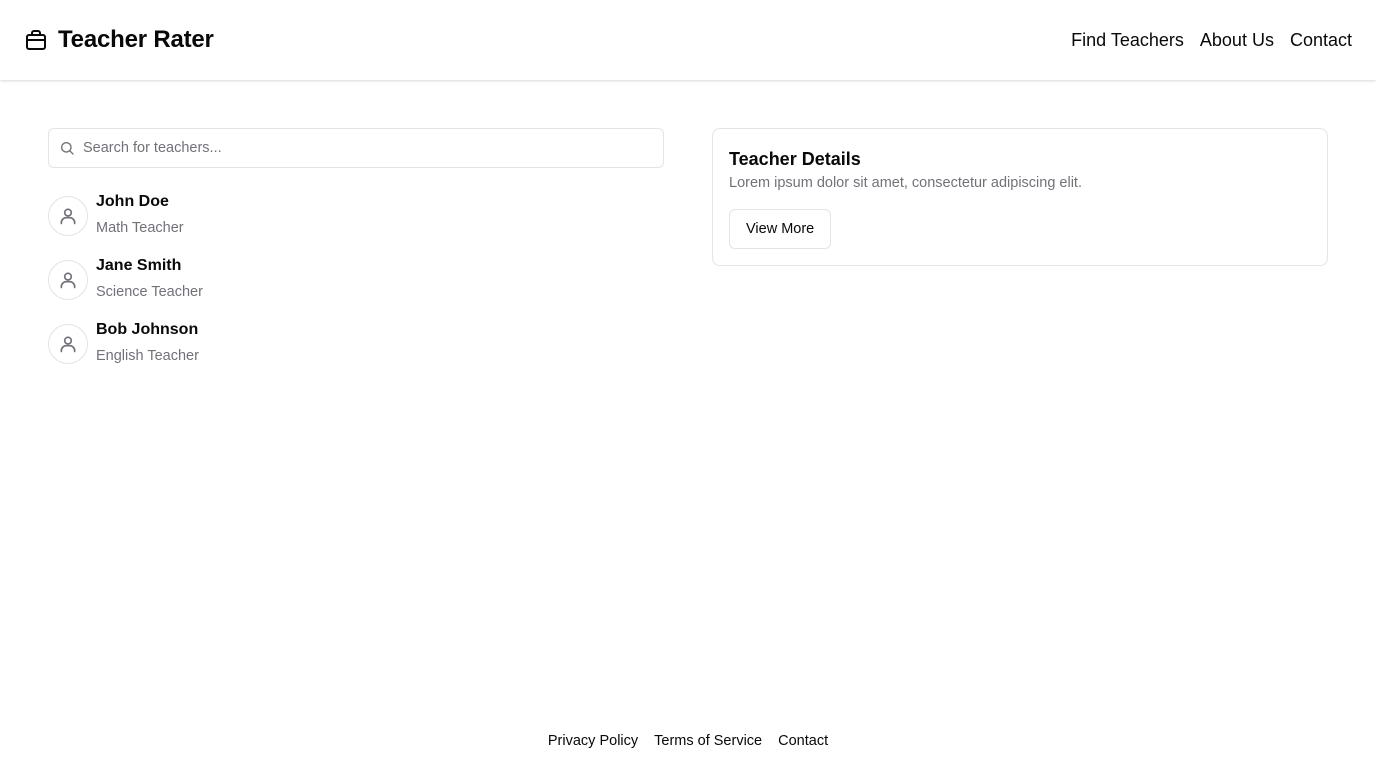 This screenshot has width=1376, height=768. I want to click on teacher-info: Bob Johnson English Teacher, so click(147, 343).